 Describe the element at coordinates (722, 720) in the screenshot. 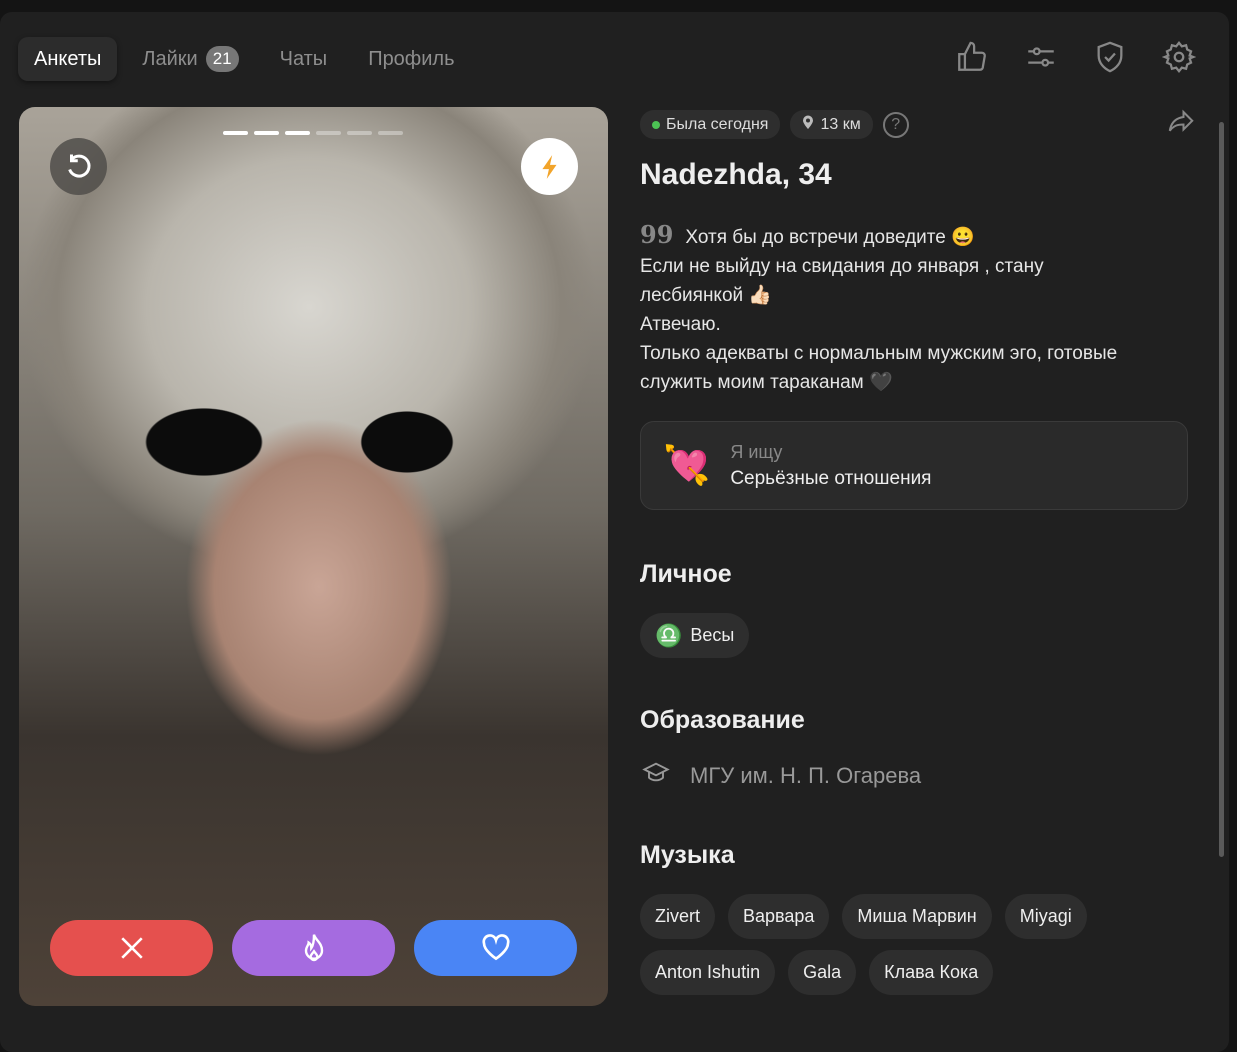

I see `education-heading: Образование` at that location.